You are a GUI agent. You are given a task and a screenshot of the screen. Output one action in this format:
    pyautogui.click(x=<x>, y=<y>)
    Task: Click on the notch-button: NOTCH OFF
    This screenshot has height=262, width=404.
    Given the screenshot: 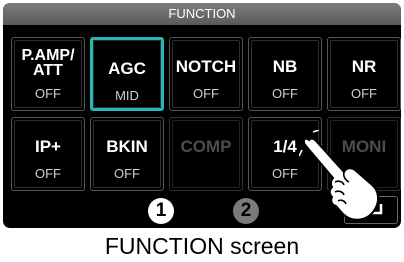 What is the action you would take?
    pyautogui.click(x=206, y=74)
    